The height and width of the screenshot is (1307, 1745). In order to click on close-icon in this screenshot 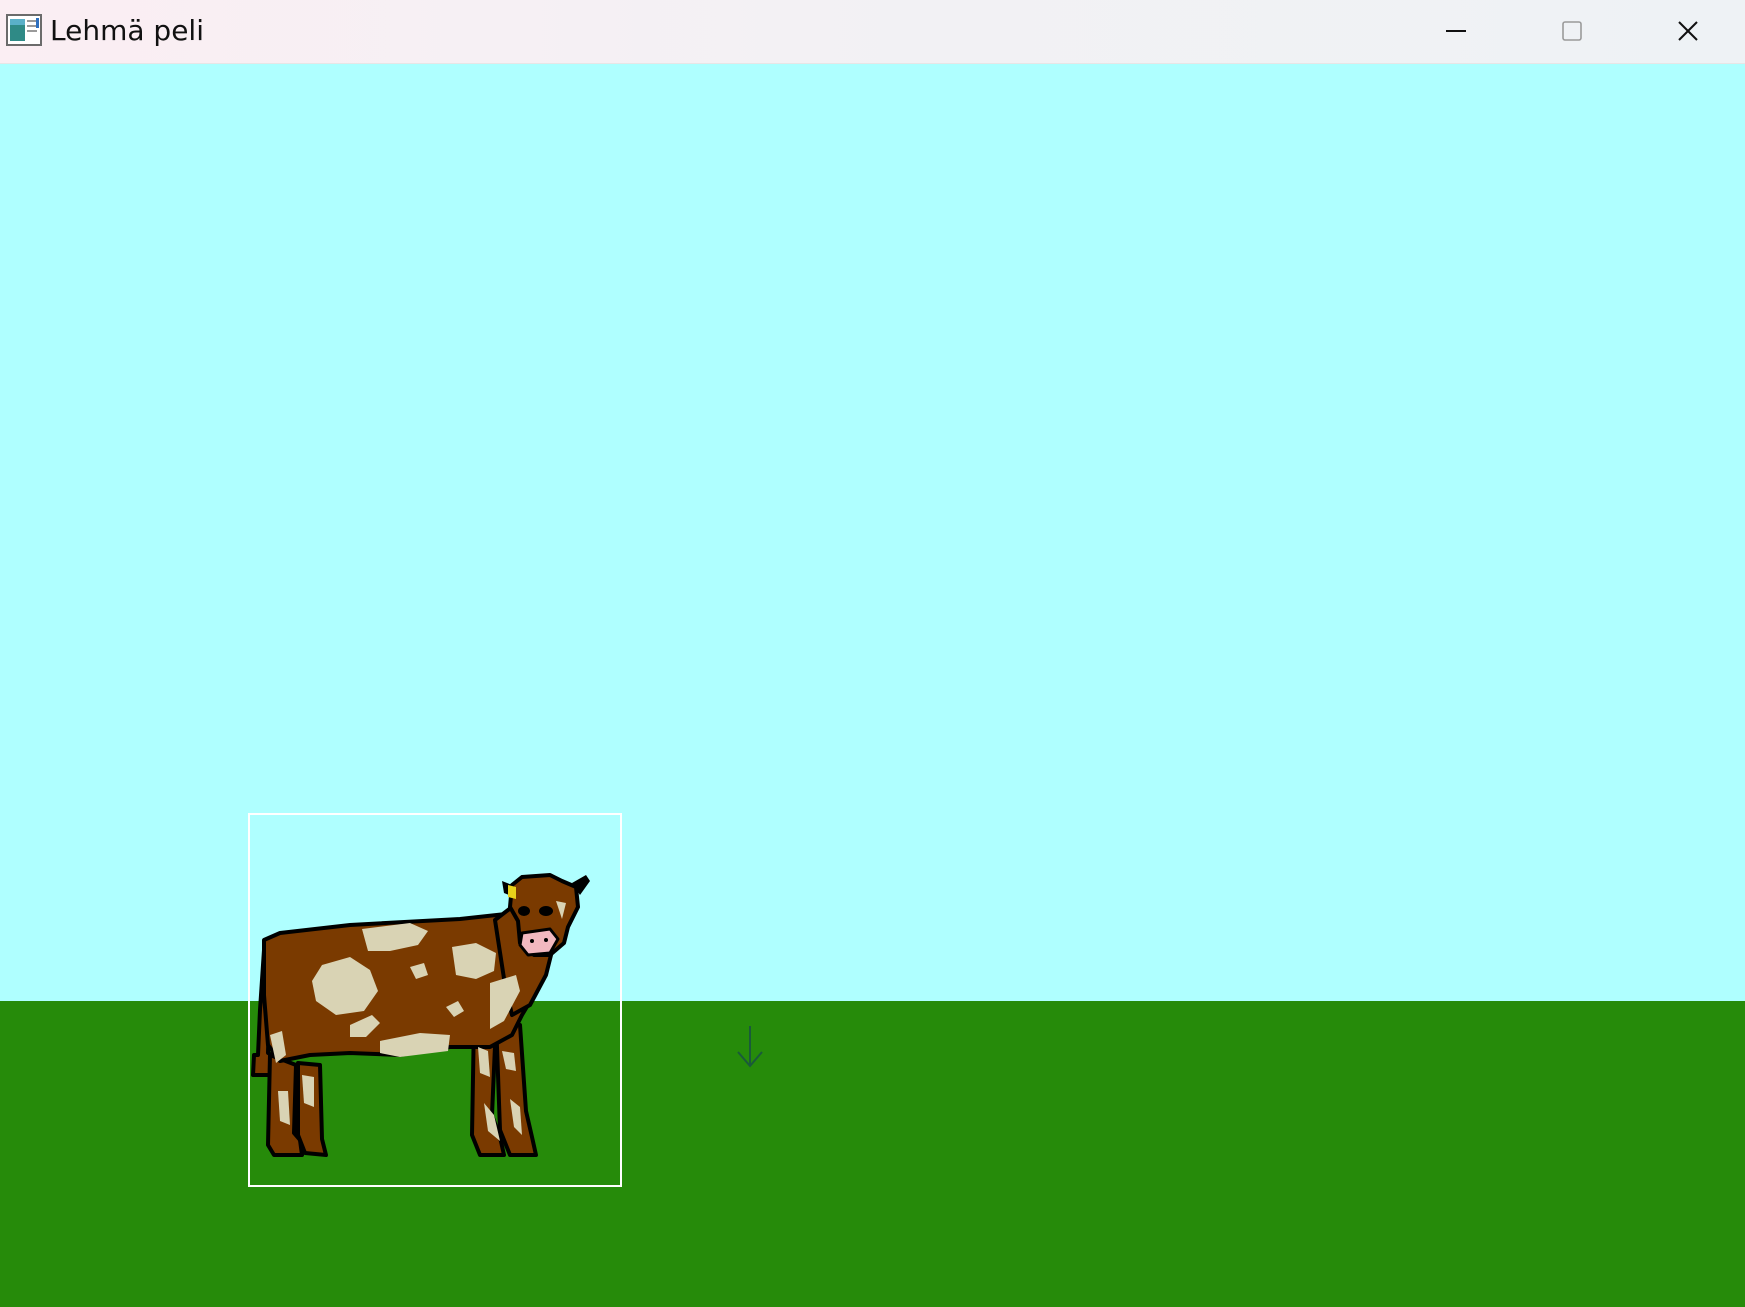, I will do `click(1687, 31)`.